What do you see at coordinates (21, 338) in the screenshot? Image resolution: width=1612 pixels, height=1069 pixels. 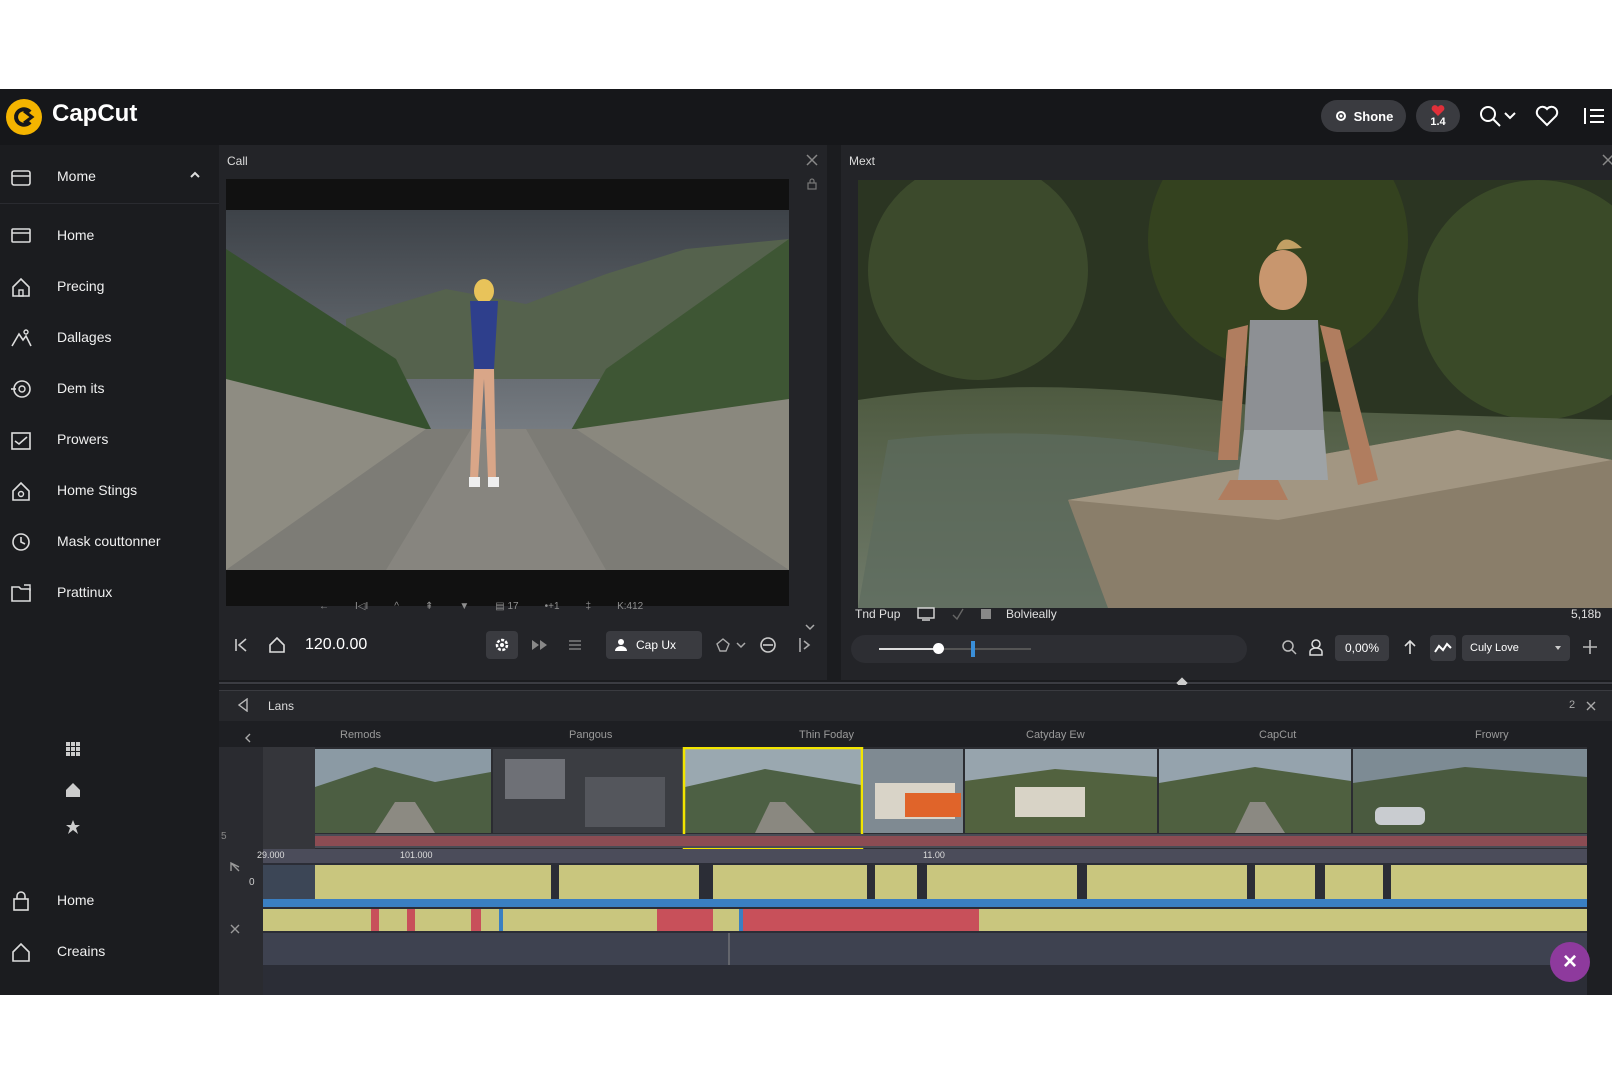 I see `mountain-icon` at bounding box center [21, 338].